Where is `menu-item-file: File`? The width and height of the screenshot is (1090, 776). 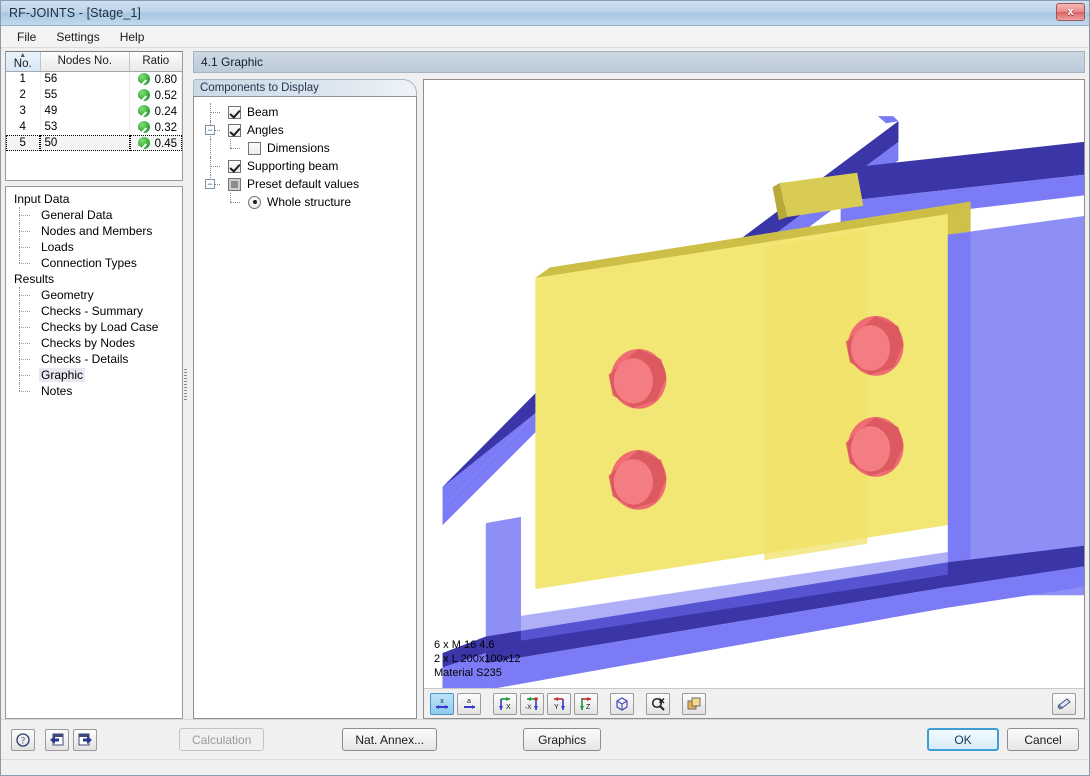 menu-item-file: File is located at coordinates (26, 37).